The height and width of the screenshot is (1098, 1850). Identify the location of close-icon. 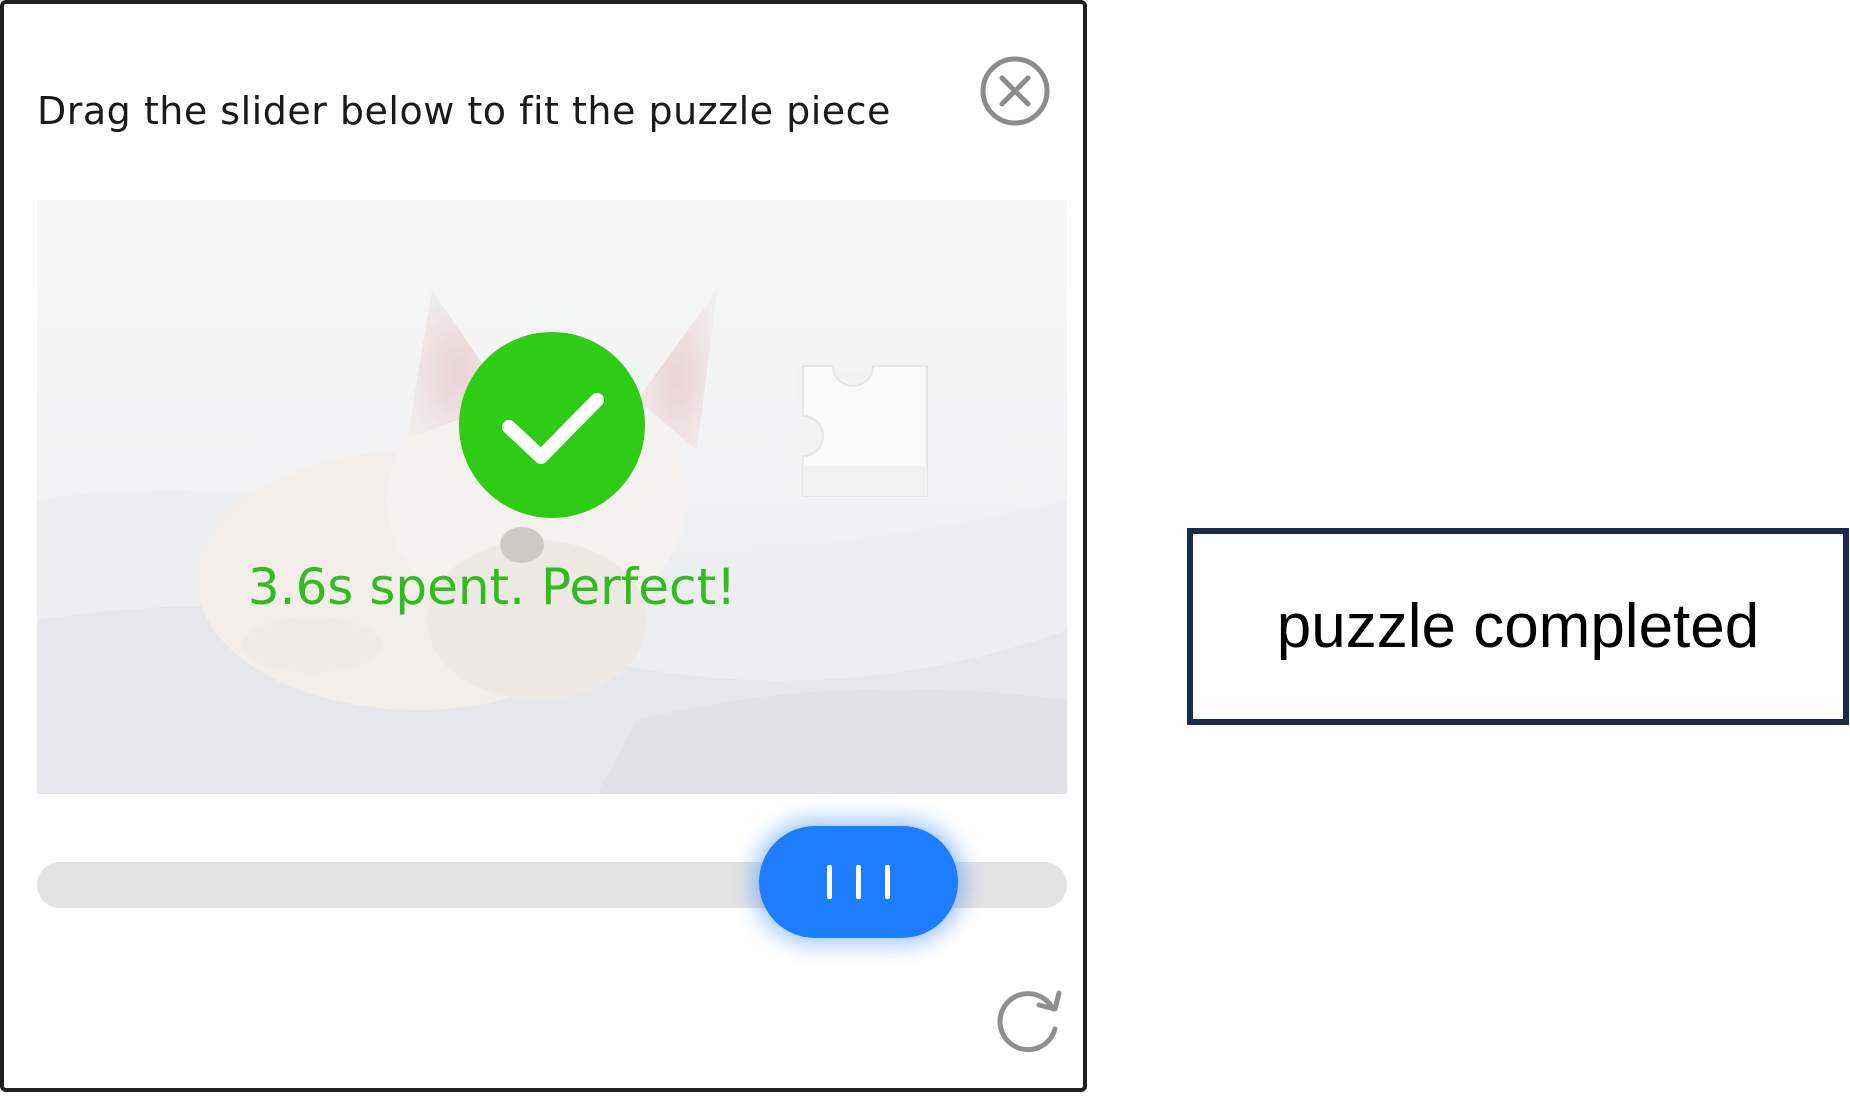
(1015, 91).